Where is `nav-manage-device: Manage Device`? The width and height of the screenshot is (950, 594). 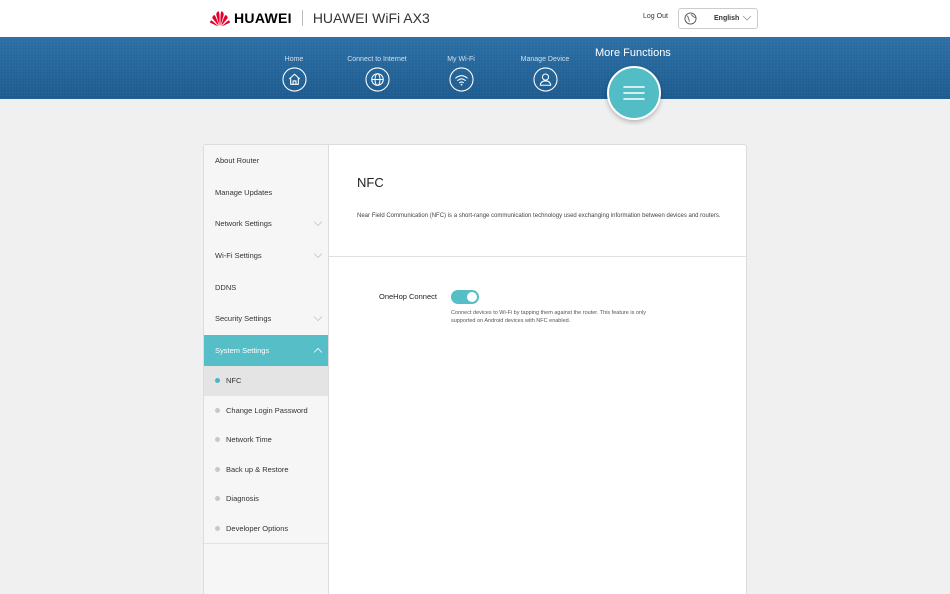 nav-manage-device: Manage Device is located at coordinates (545, 74).